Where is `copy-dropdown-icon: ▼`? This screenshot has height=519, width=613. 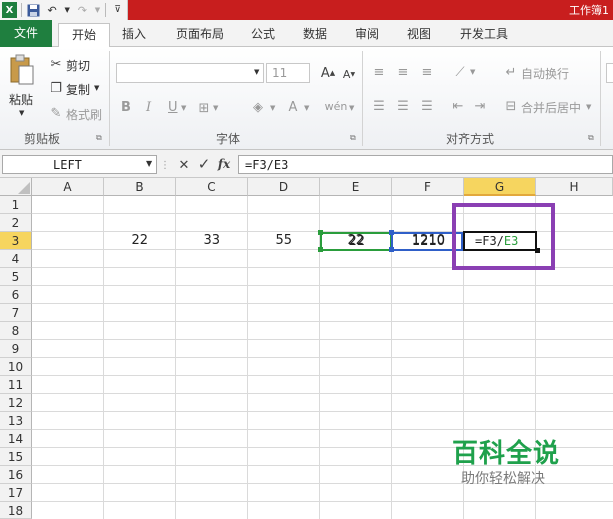
copy-dropdown-icon: ▼ is located at coordinates (96, 88).